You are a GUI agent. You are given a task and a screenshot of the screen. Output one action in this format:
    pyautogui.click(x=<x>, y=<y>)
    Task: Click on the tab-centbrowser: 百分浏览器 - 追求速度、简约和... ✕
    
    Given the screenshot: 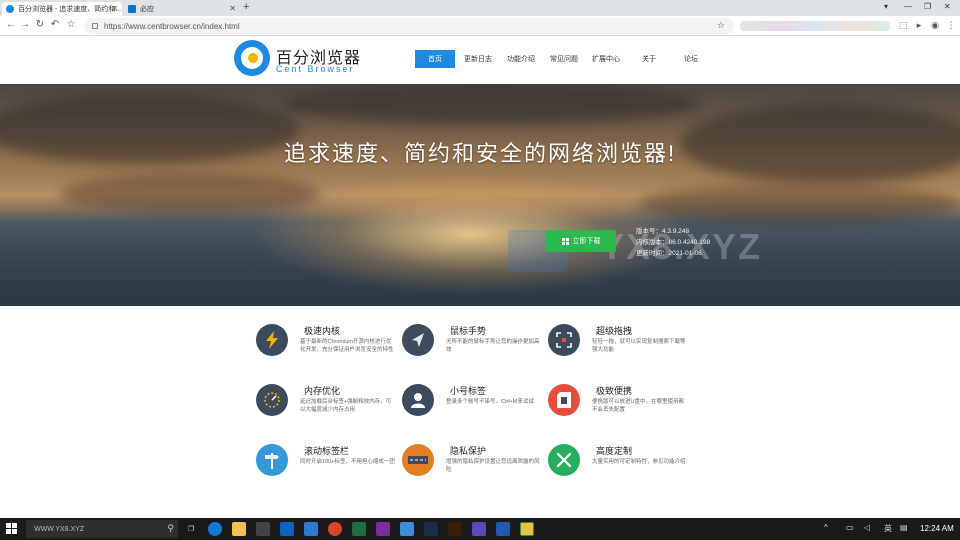 What is the action you would take?
    pyautogui.click(x=62, y=9)
    